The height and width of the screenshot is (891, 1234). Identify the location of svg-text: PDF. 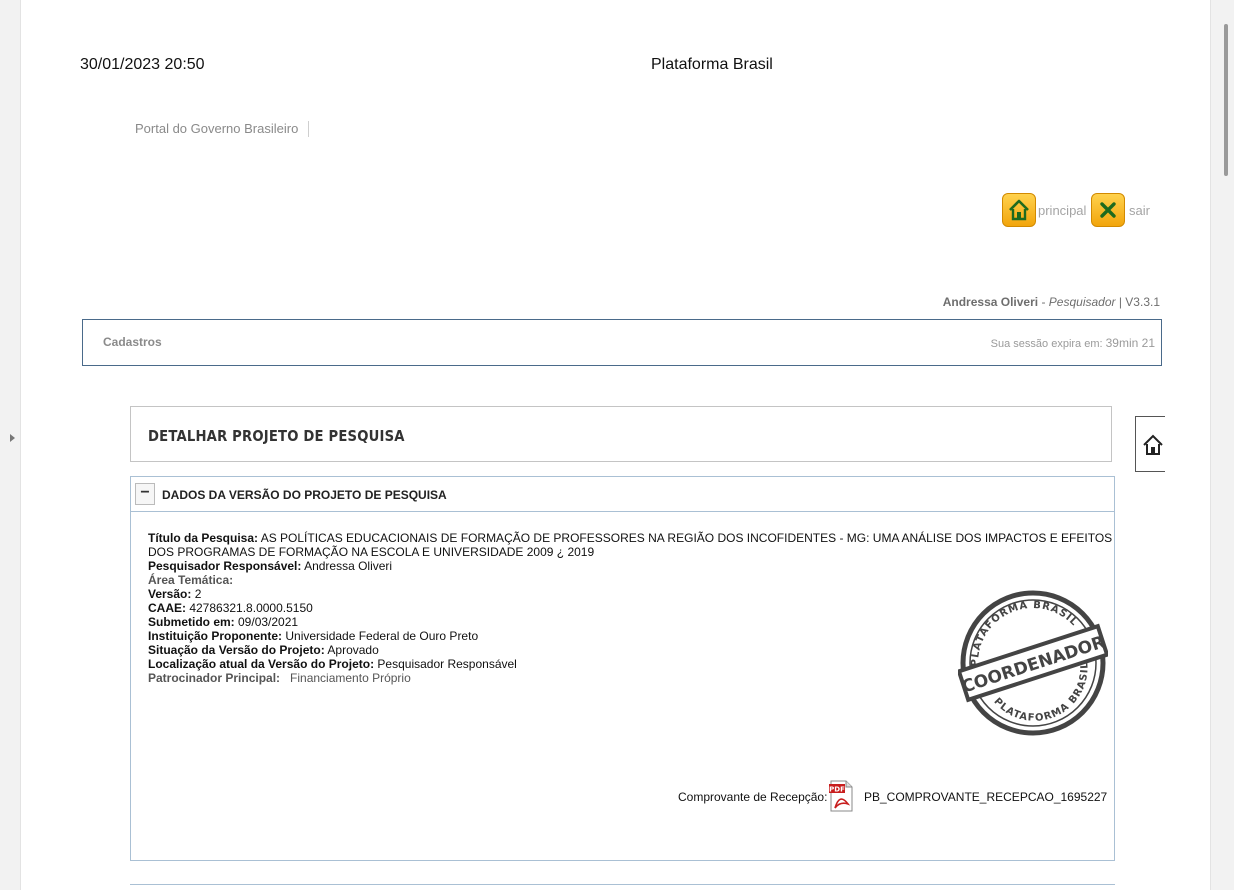
(837, 790).